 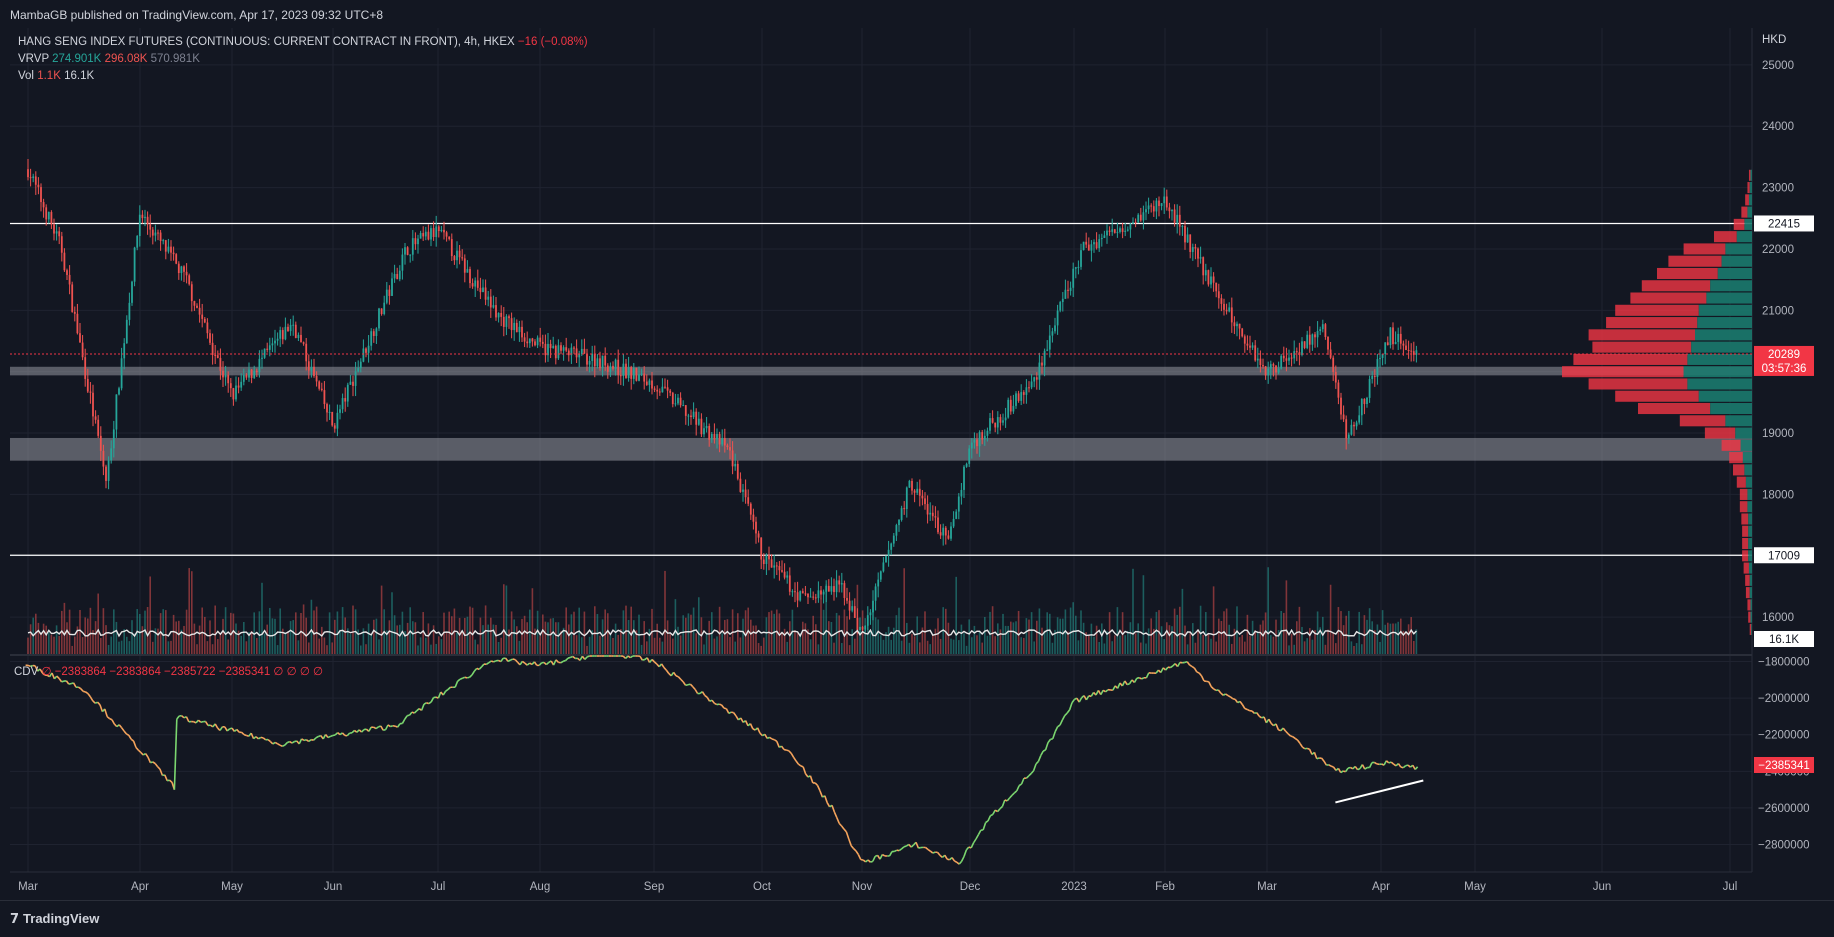 What do you see at coordinates (33, 59) in the screenshot?
I see `vrvp-label: VRVP` at bounding box center [33, 59].